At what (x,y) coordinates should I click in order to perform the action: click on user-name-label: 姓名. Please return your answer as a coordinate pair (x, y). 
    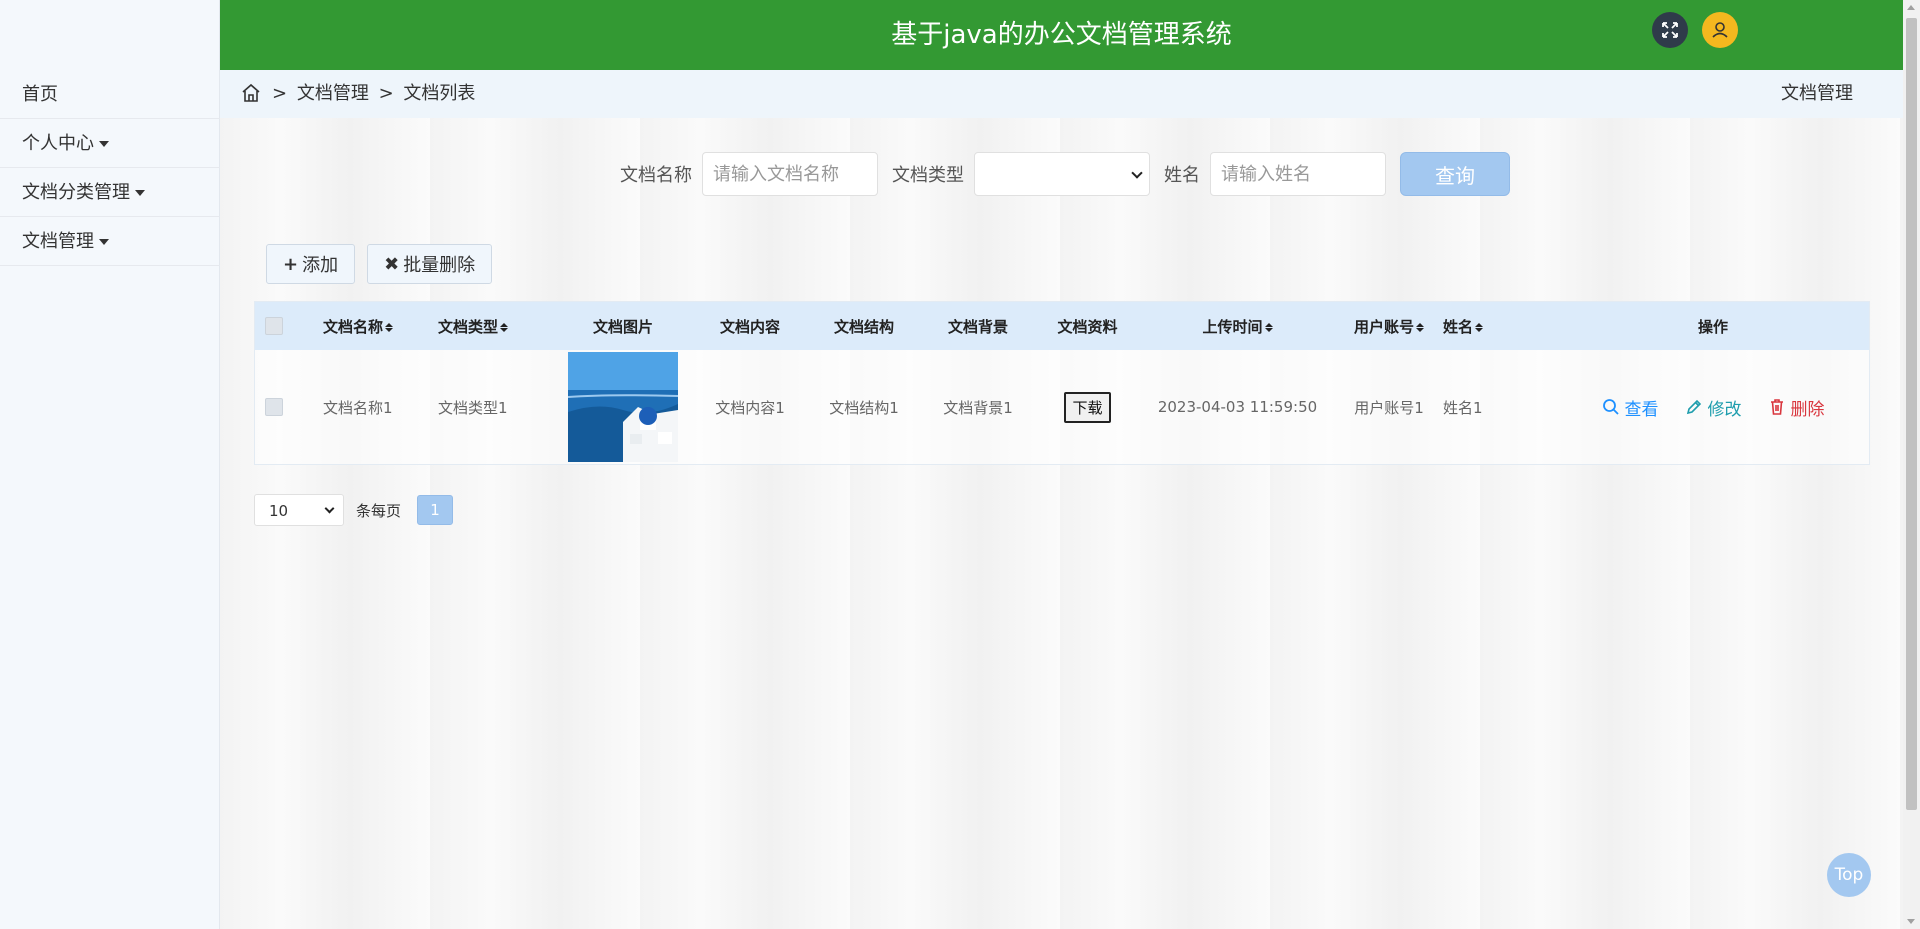
    Looking at the image, I should click on (1182, 175).